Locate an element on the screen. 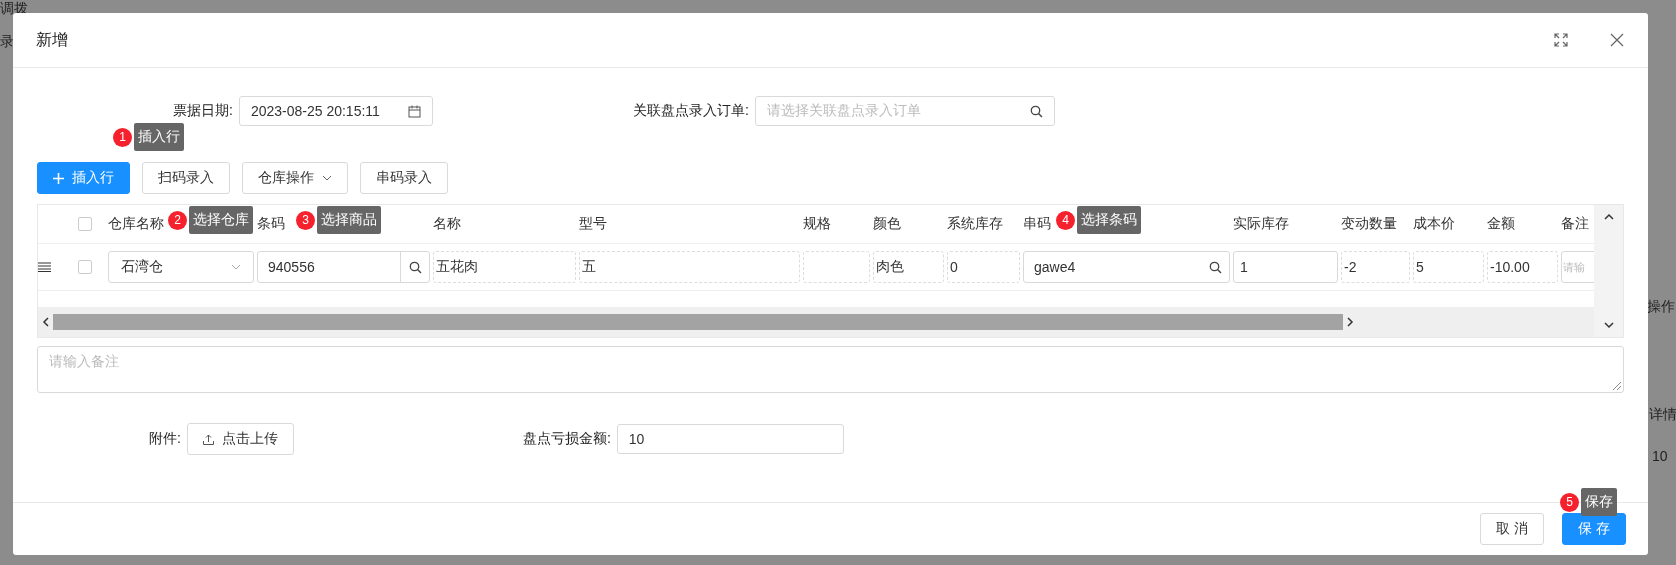 The height and width of the screenshot is (565, 1676). horizontal-scrollbar is located at coordinates (816, 322).